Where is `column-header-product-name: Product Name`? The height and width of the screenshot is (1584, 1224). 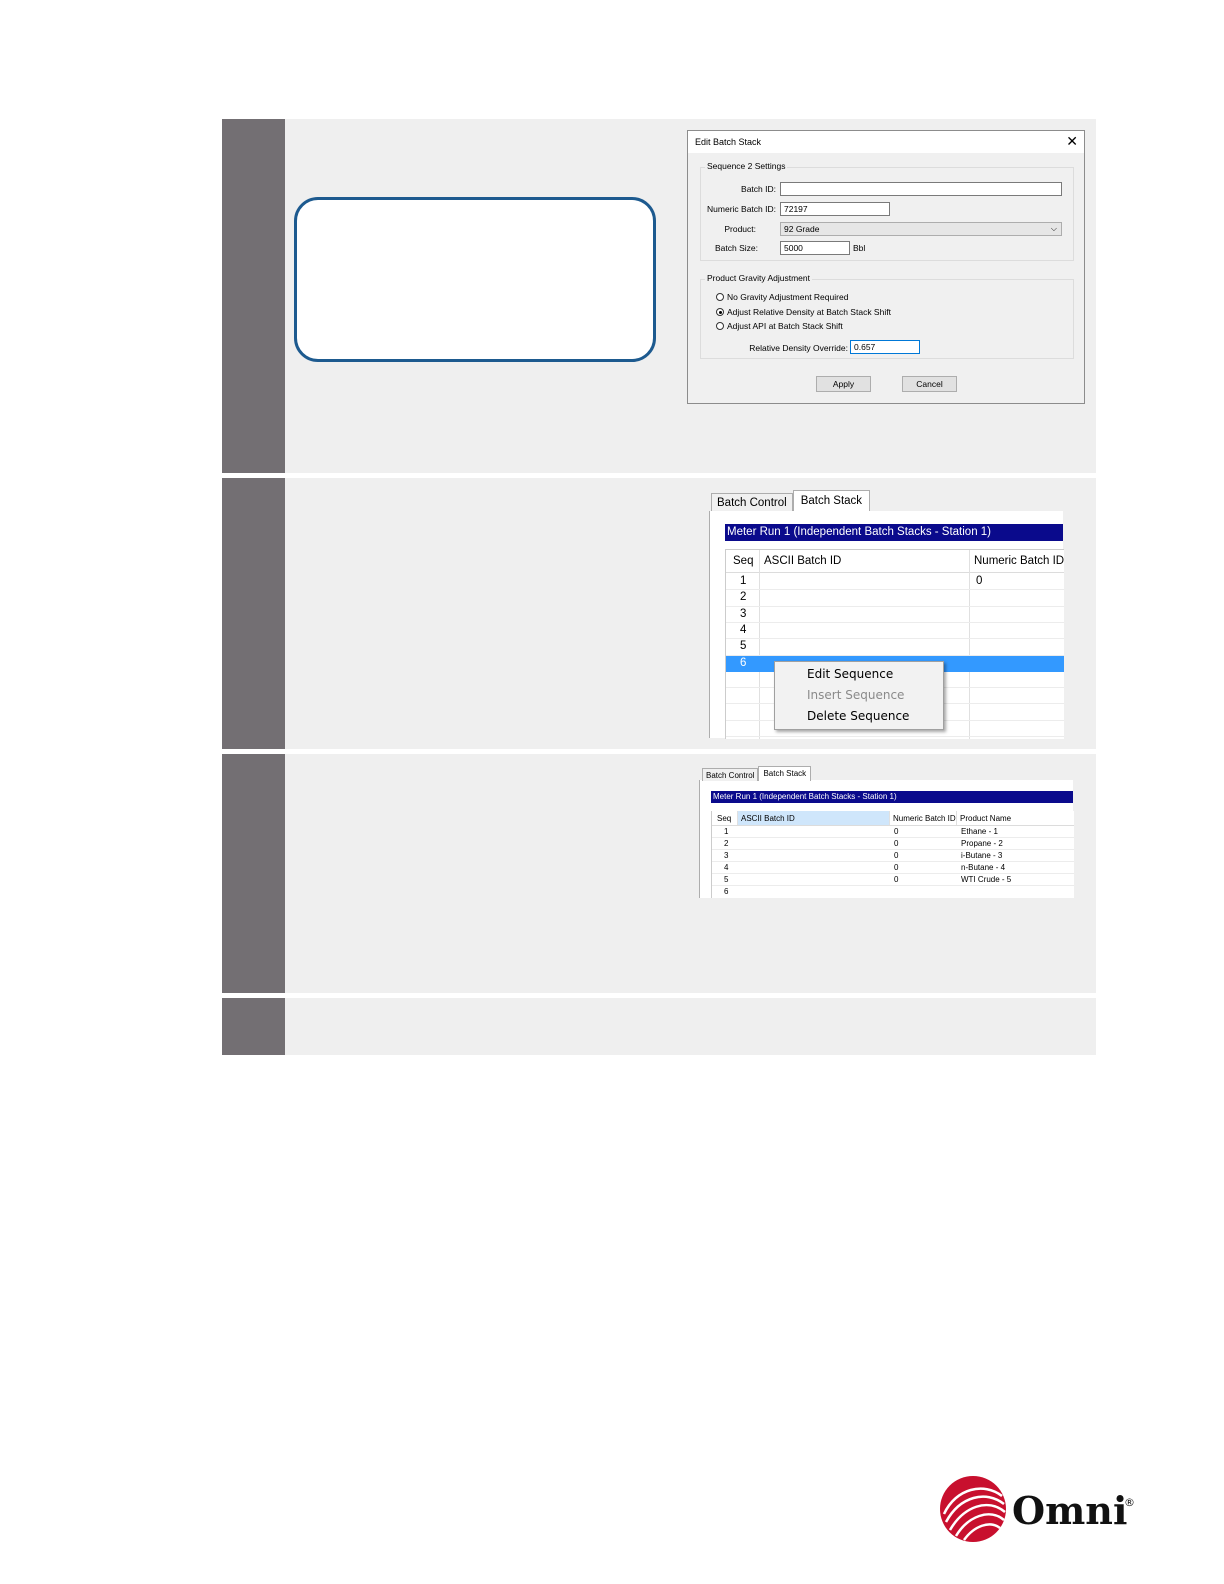
column-header-product-name: Product Name is located at coordinates (985, 818).